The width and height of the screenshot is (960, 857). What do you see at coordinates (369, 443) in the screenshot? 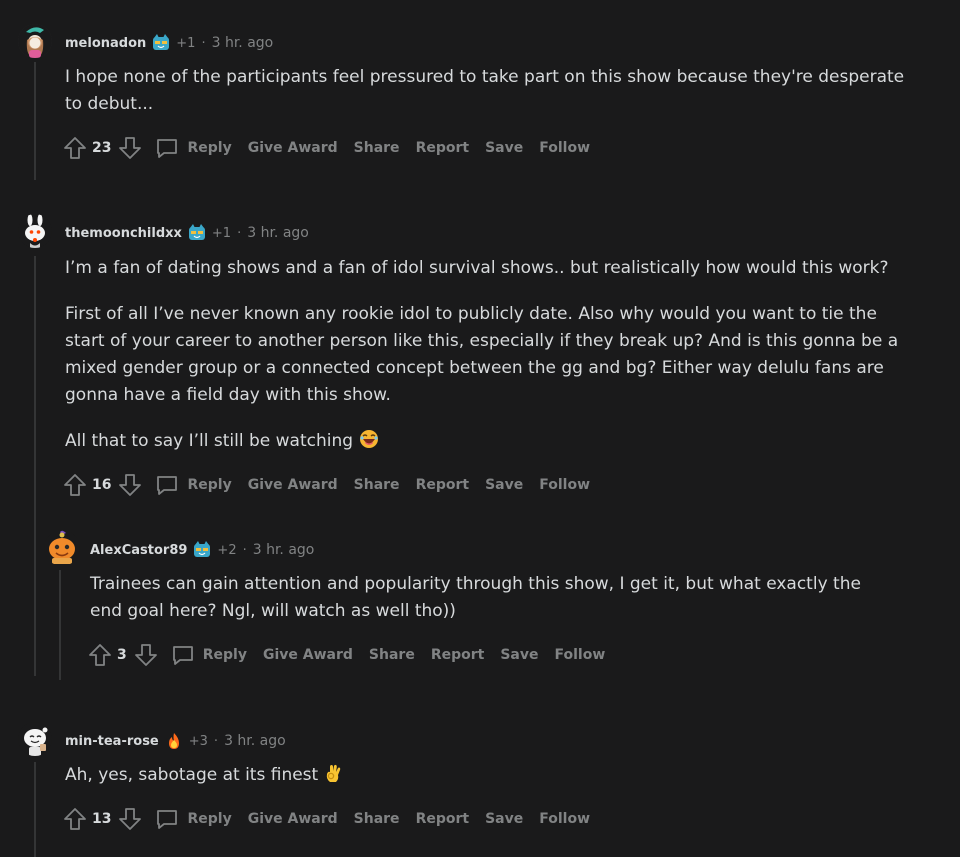
I see `laughing-emoji` at bounding box center [369, 443].